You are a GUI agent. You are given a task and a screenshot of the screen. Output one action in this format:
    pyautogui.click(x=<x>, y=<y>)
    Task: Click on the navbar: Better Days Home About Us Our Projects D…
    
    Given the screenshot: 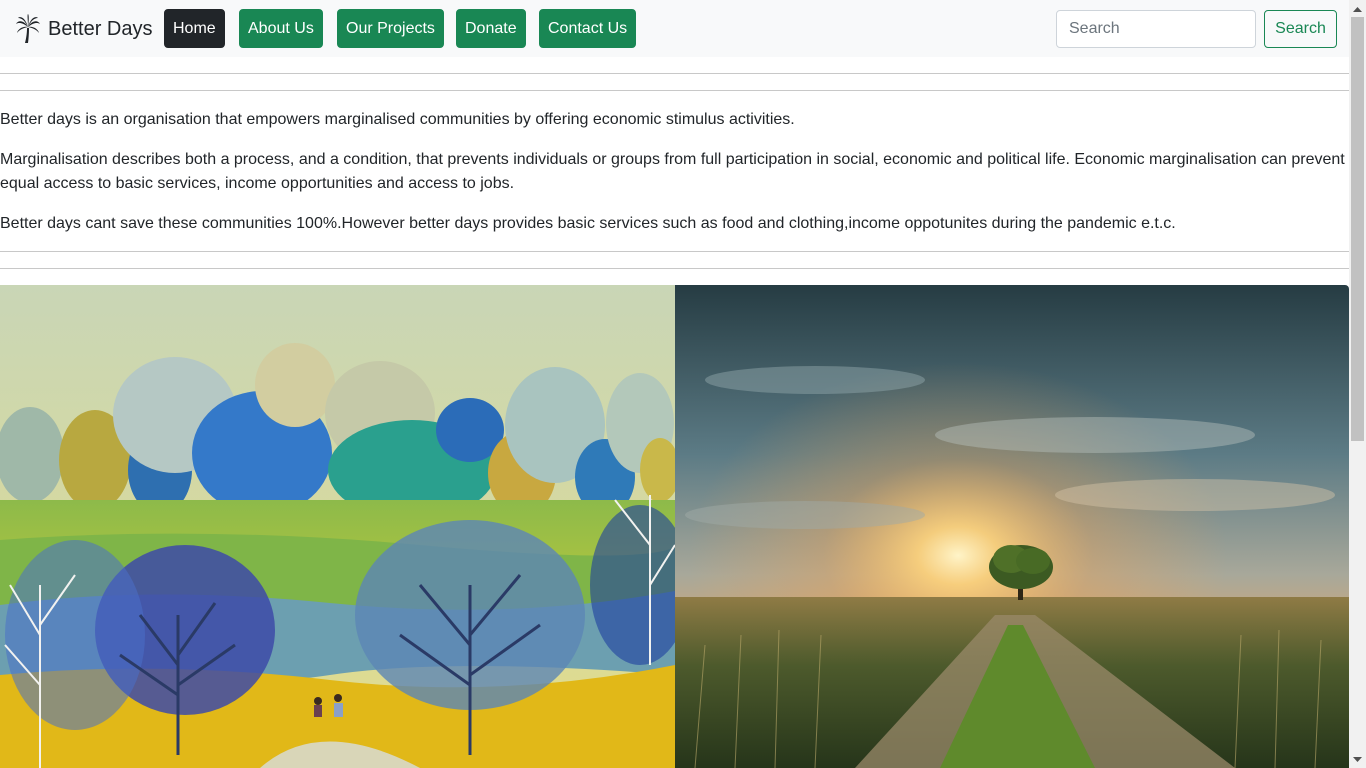 What is the action you would take?
    pyautogui.click(x=674, y=28)
    